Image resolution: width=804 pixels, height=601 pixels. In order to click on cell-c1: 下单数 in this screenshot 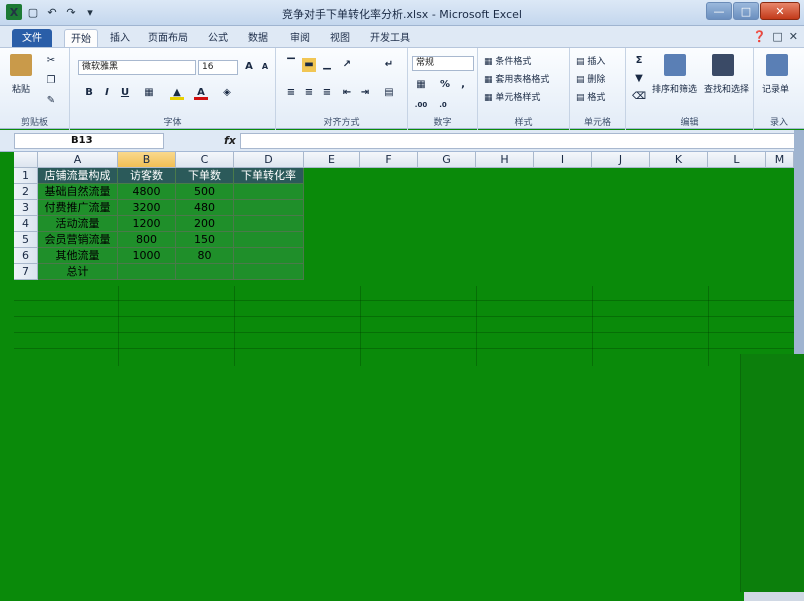, I will do `click(205, 176)`.